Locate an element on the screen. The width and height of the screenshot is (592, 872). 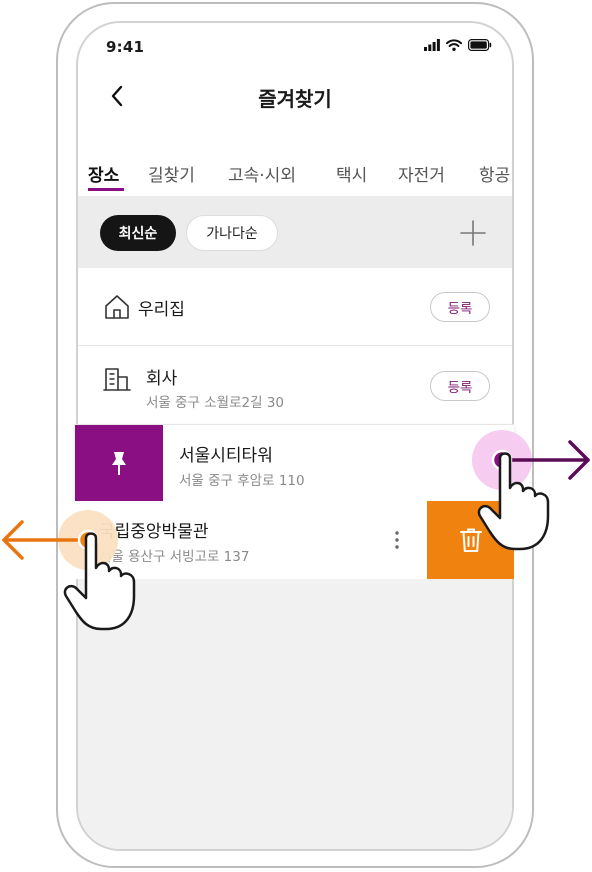
building-icon is located at coordinates (117, 379).